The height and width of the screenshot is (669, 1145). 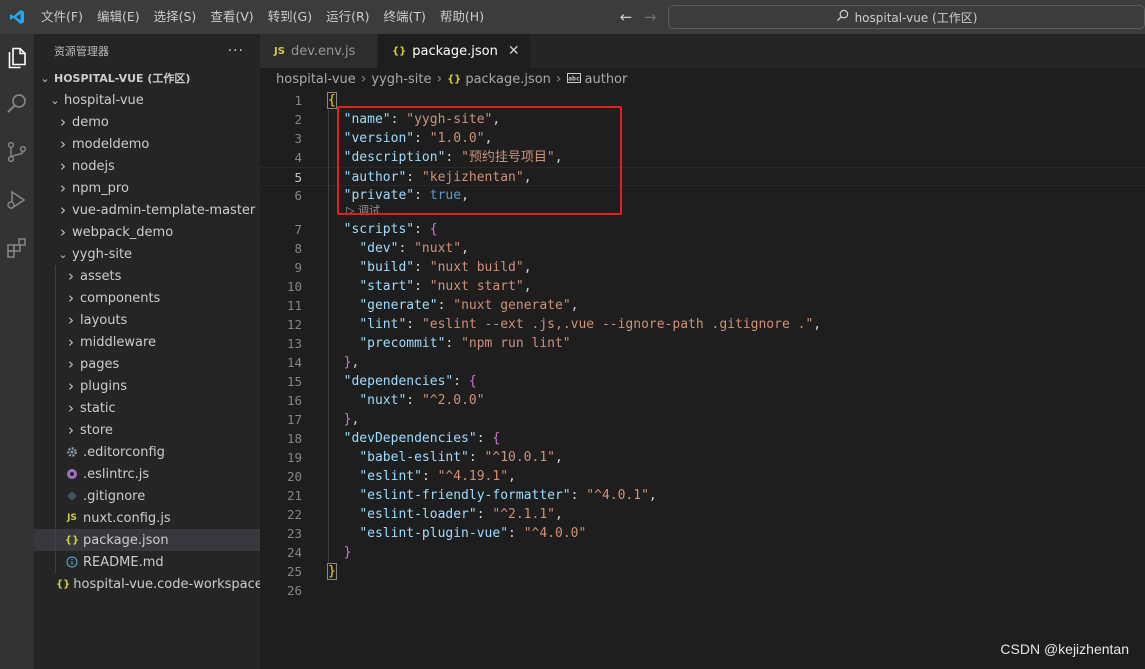 What do you see at coordinates (461, 457) in the screenshot?
I see `code-text: "babel-eslint": "^10.0.1",` at bounding box center [461, 457].